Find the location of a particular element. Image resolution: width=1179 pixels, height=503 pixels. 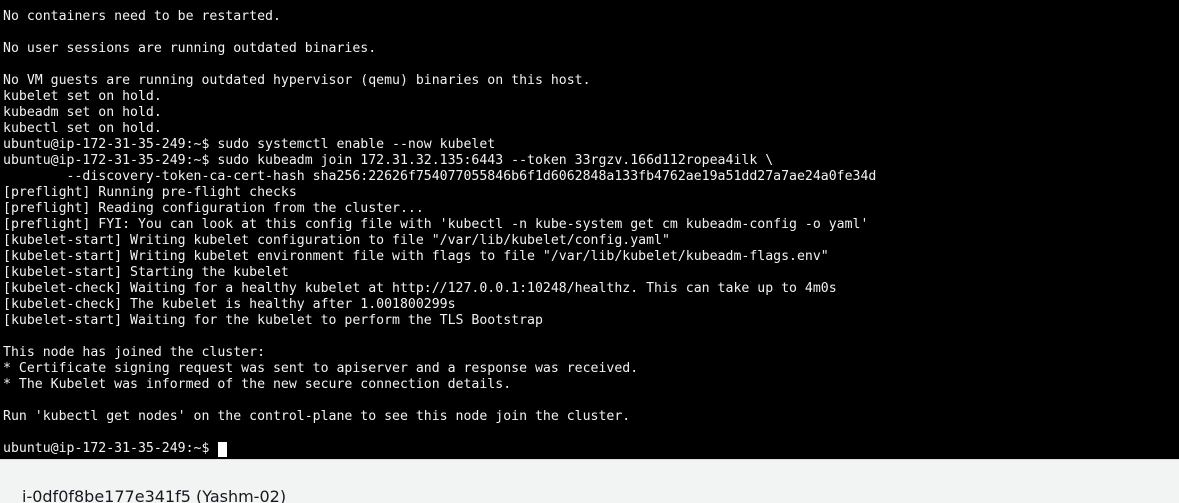

terminal-line: [preflight] Running pre-flight checks is located at coordinates (150, 192).